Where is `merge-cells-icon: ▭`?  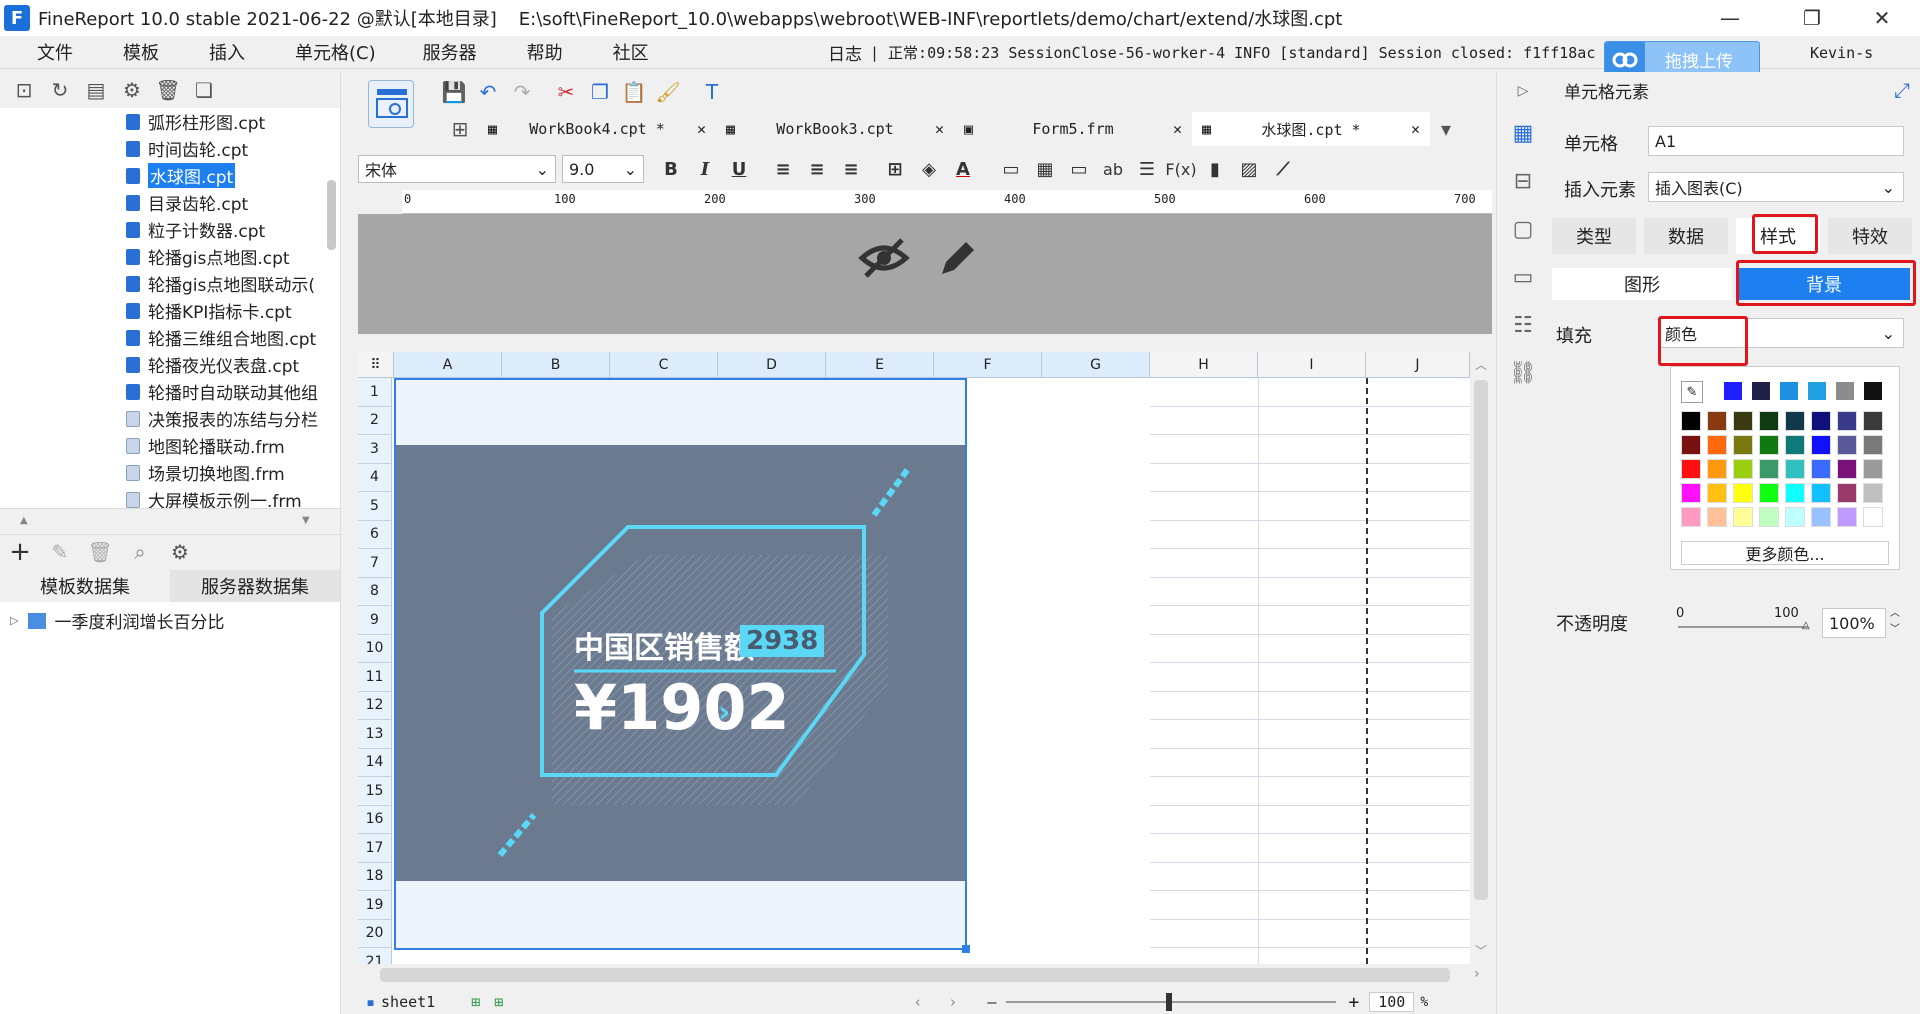
merge-cells-icon: ▭ is located at coordinates (1011, 169).